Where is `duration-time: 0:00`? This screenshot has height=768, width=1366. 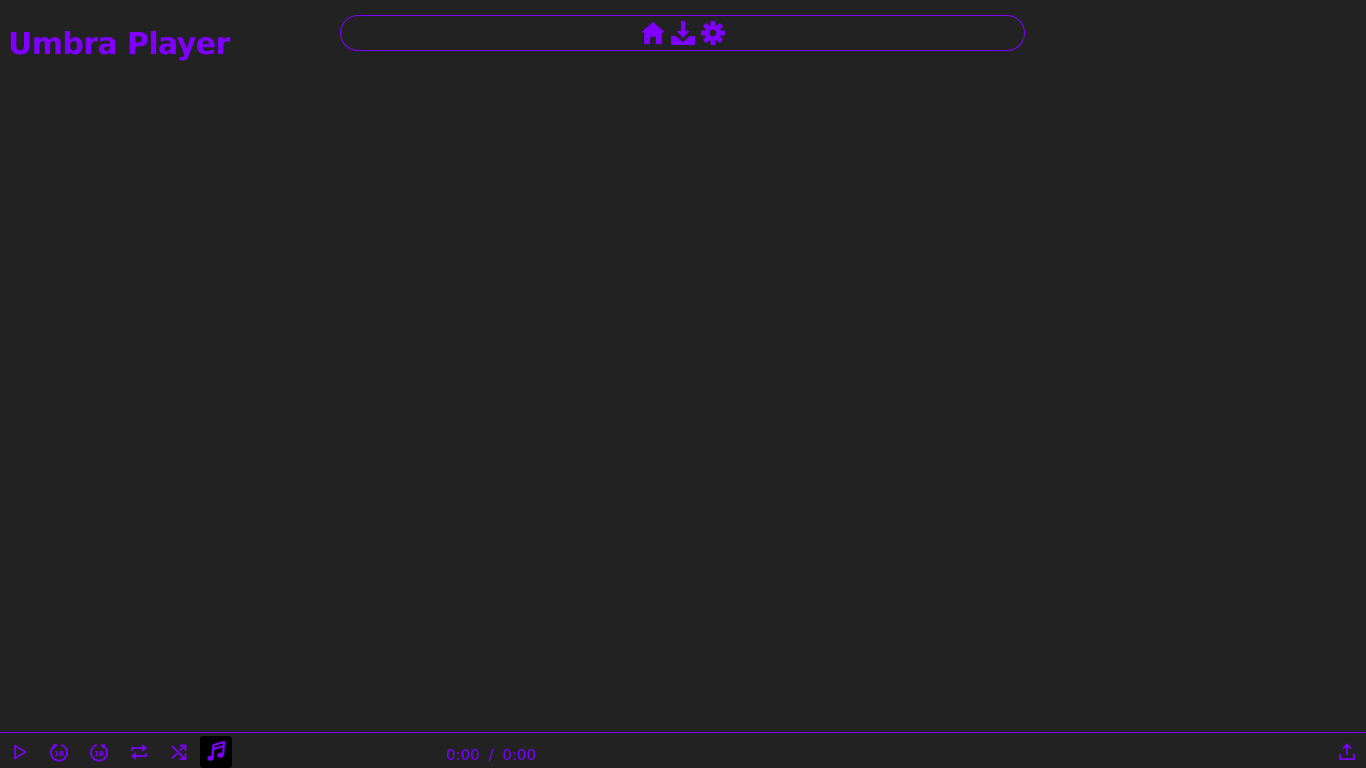 duration-time: 0:00 is located at coordinates (519, 755).